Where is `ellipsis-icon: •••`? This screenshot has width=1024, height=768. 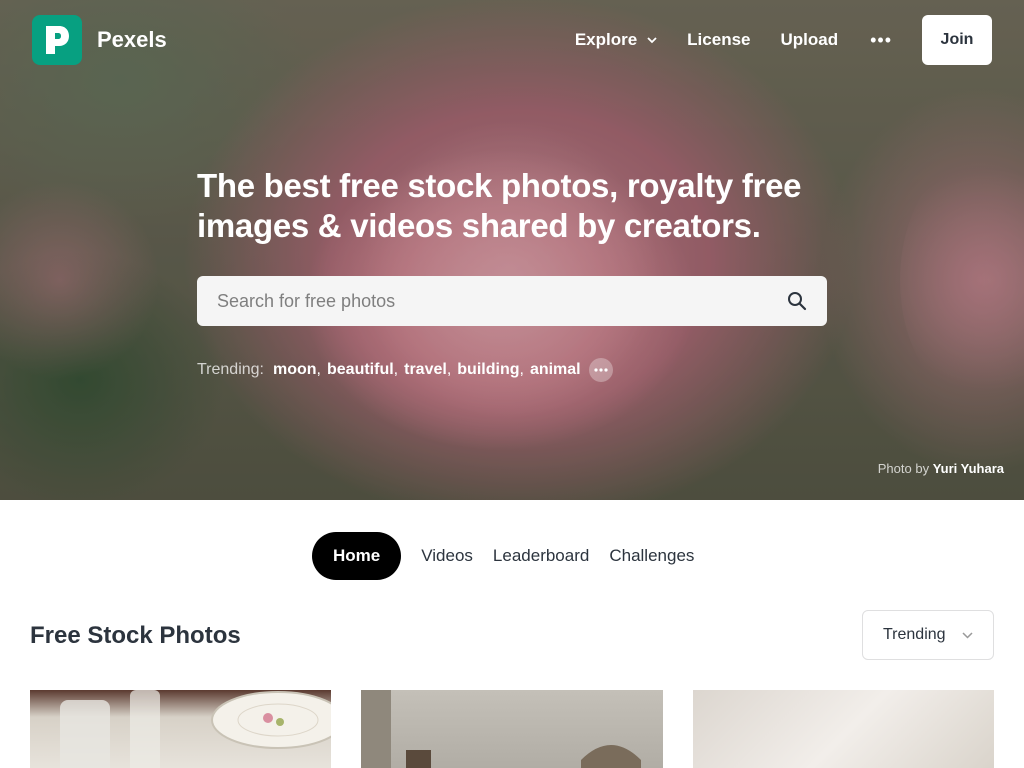 ellipsis-icon: ••• is located at coordinates (881, 40).